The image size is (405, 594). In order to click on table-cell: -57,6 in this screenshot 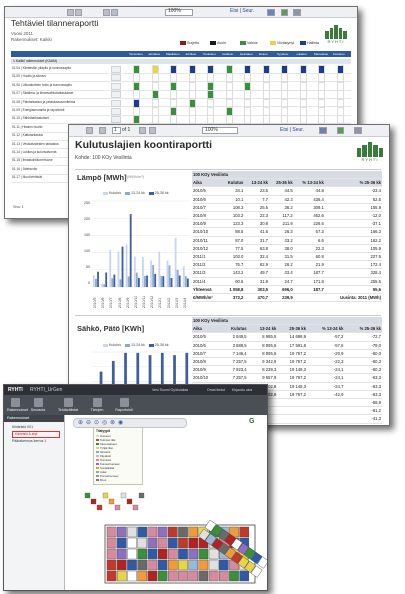, I will do `click(325, 345)`.